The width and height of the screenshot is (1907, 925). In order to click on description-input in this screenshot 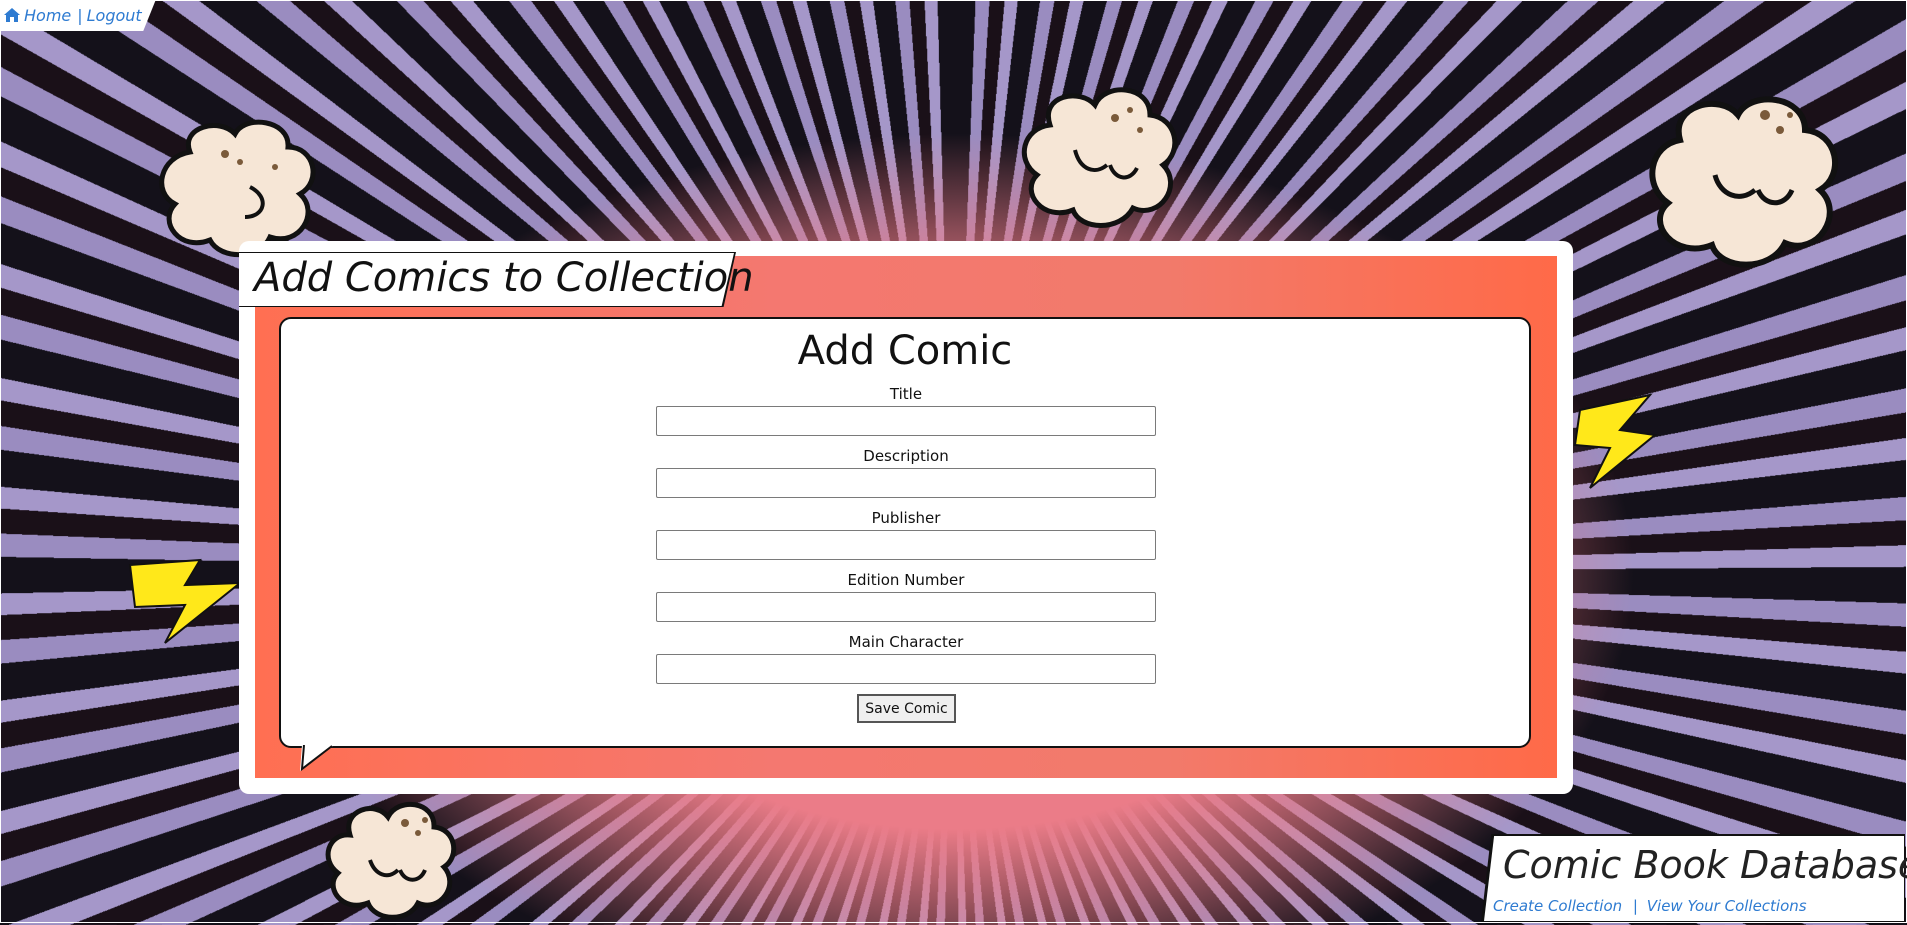, I will do `click(906, 483)`.